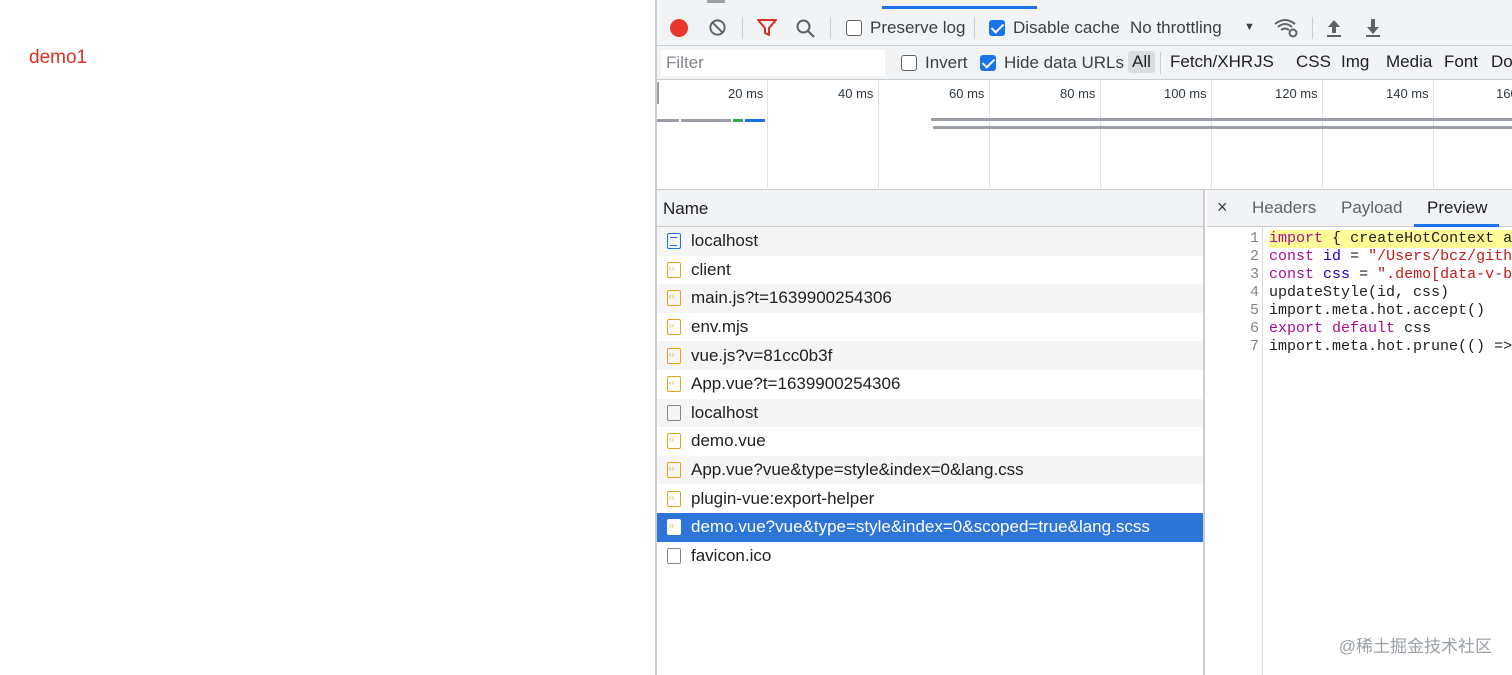 This screenshot has width=1512, height=675. I want to click on request-name: App.vue?vue&type=style&index=0&lang.css, so click(857, 470).